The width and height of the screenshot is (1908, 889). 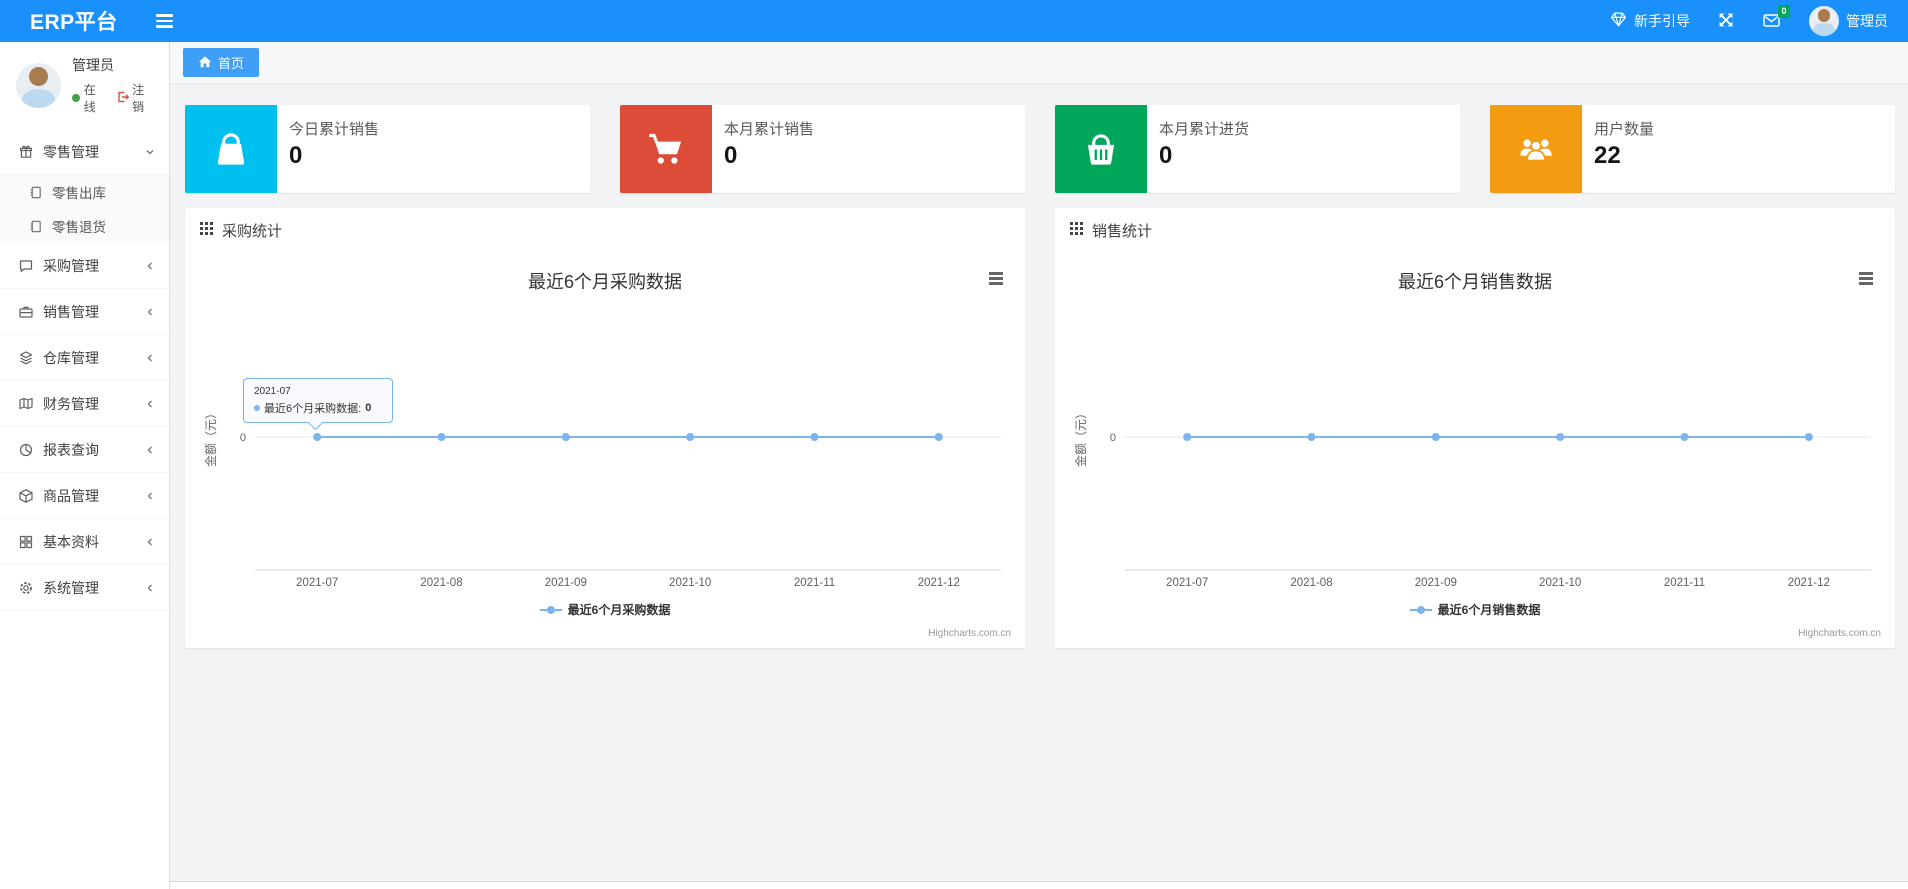 I want to click on logout-link: 注销, so click(x=136, y=98).